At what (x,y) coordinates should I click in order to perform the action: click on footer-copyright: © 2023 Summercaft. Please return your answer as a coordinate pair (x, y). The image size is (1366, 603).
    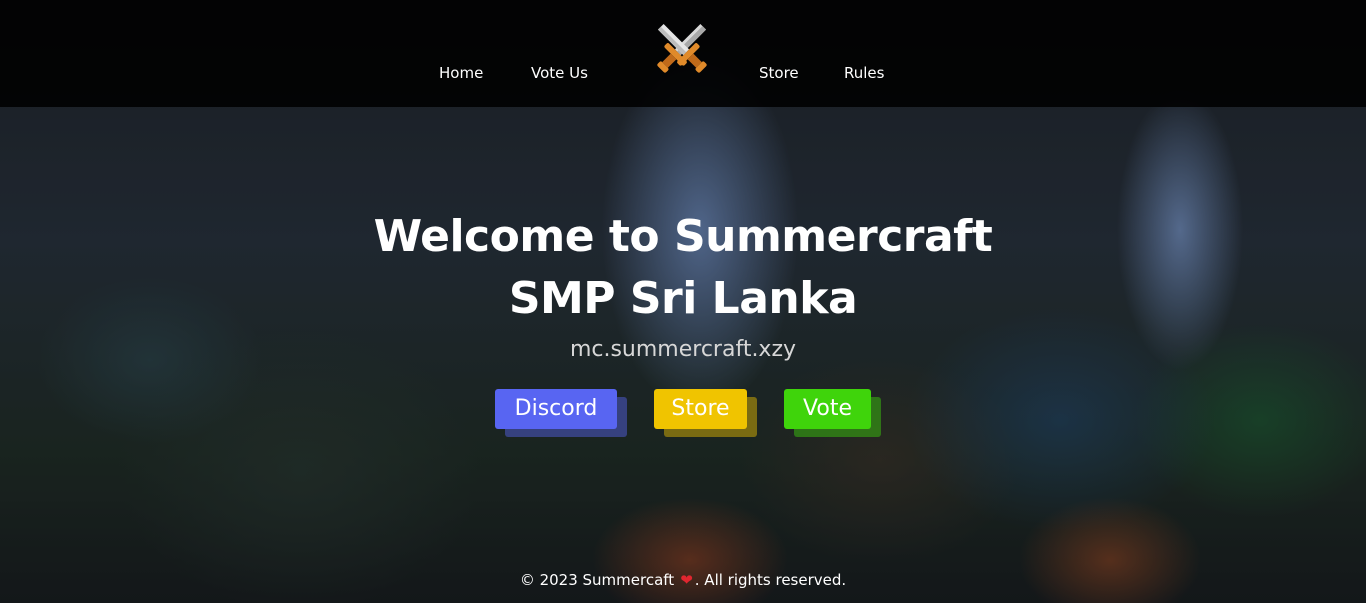
    Looking at the image, I should click on (597, 580).